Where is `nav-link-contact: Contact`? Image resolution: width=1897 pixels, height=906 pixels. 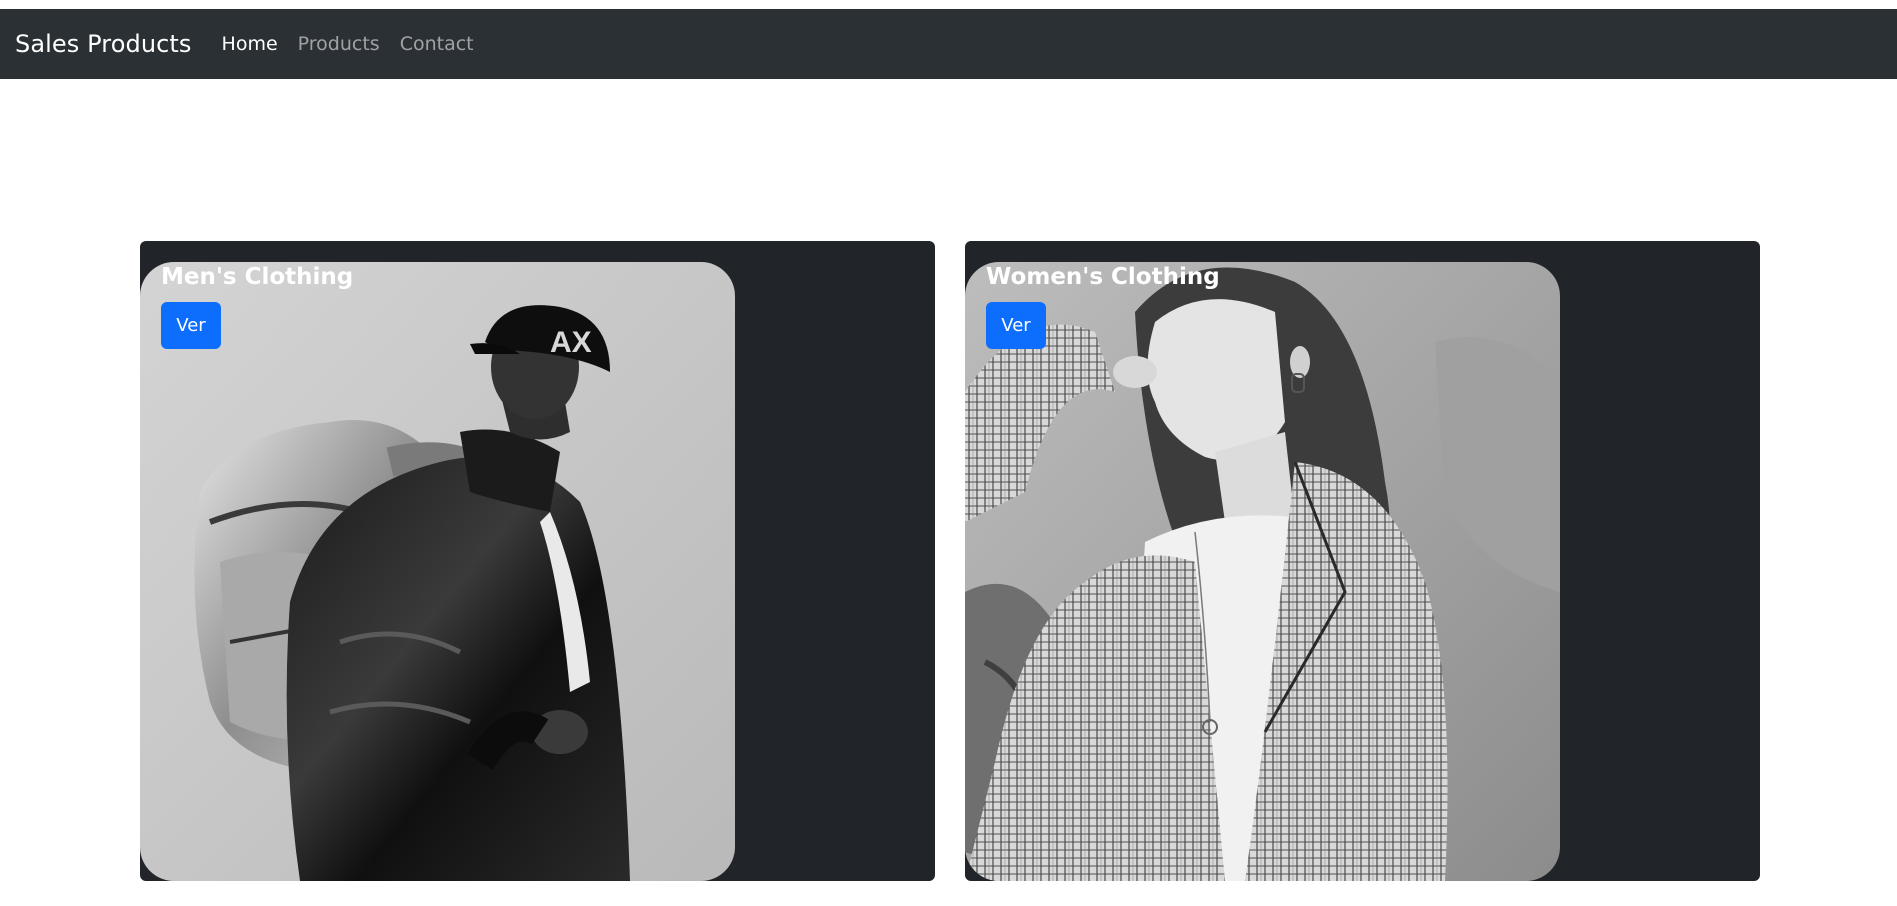 nav-link-contact: Contact is located at coordinates (437, 44).